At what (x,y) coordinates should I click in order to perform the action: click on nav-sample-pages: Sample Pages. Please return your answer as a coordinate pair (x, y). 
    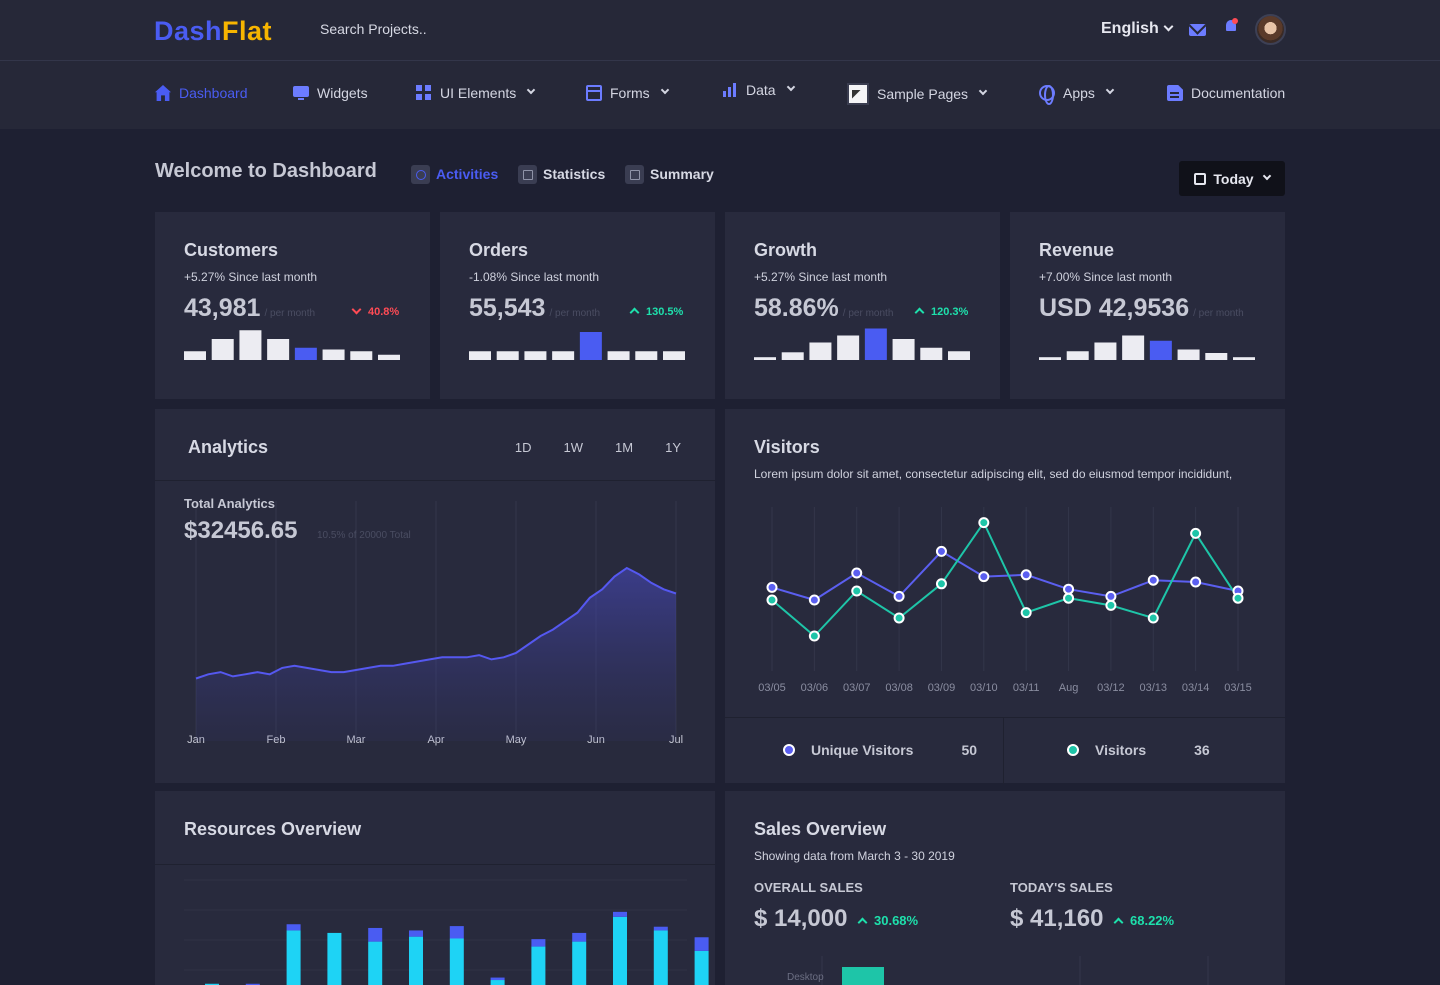
    Looking at the image, I should click on (917, 94).